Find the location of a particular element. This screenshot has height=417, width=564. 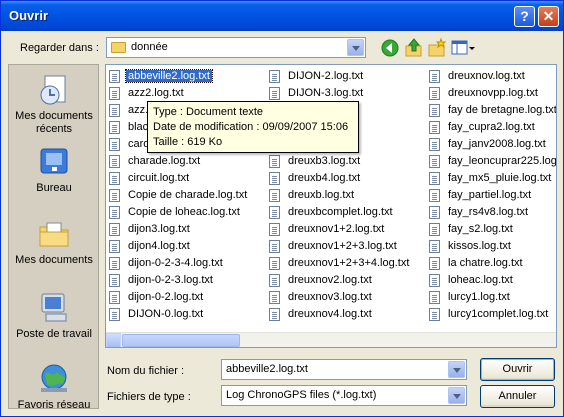

file-item: kissos.log.txt is located at coordinates (492, 247).